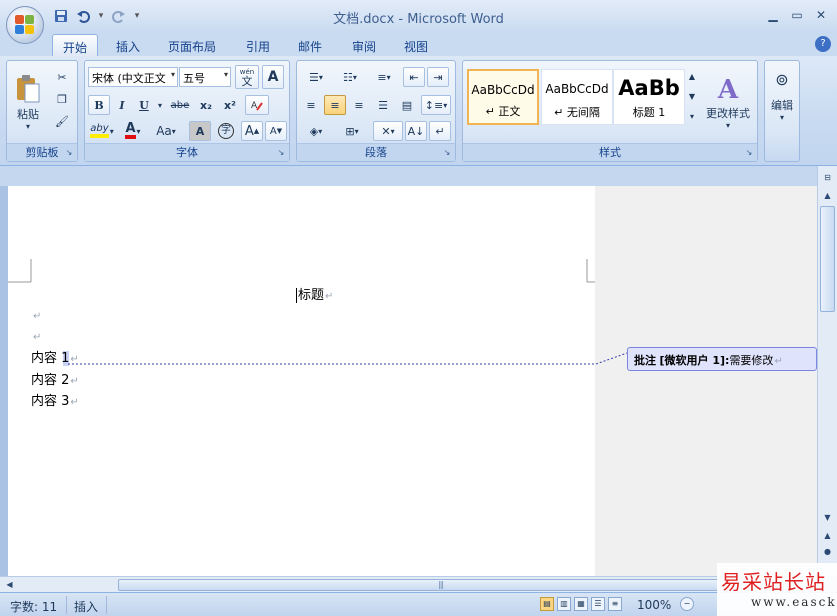 This screenshot has height=616, width=837. What do you see at coordinates (827, 259) in the screenshot?
I see `vertical-scroll-thumb` at bounding box center [827, 259].